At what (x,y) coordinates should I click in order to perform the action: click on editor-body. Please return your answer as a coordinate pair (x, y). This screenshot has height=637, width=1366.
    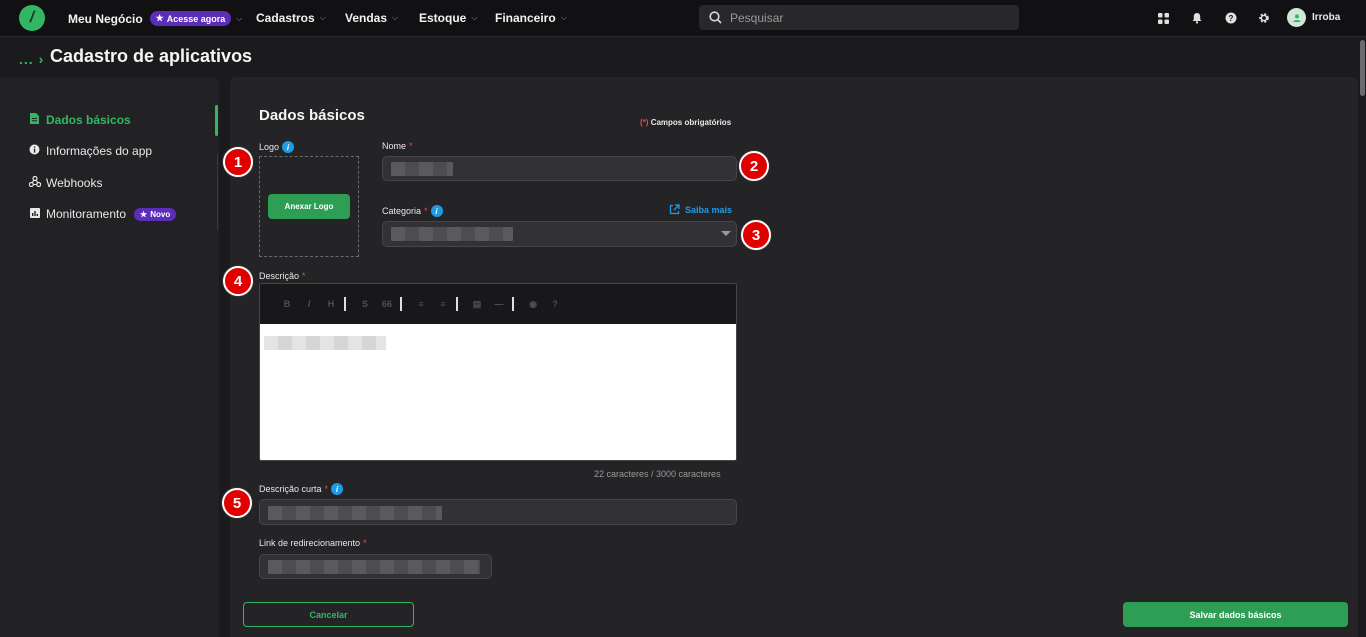
    Looking at the image, I should click on (498, 392).